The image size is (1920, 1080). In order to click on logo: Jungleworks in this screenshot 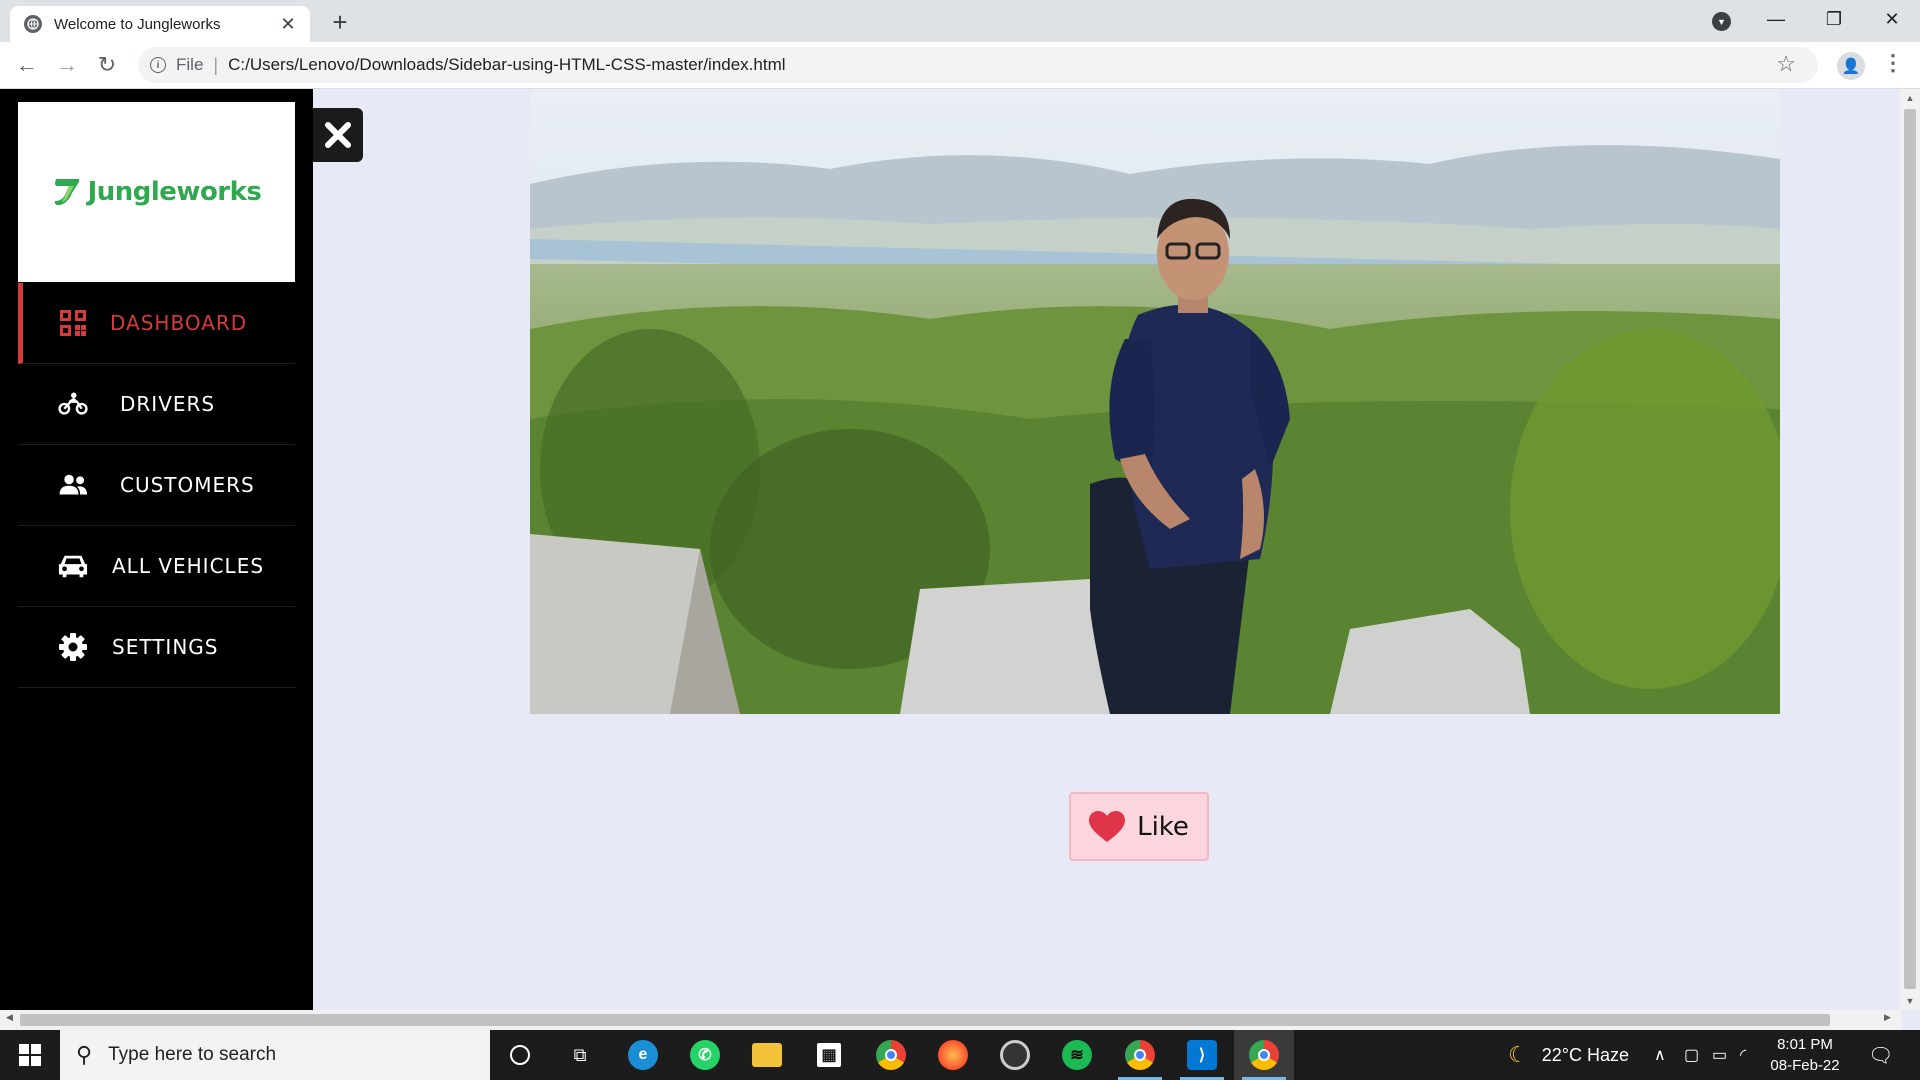, I will do `click(156, 192)`.